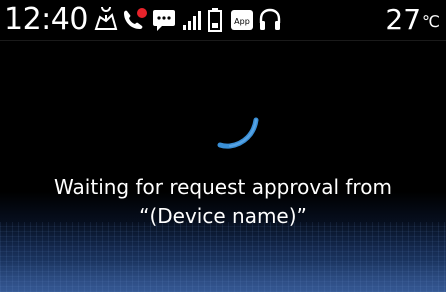 The image size is (446, 292). What do you see at coordinates (215, 20) in the screenshot?
I see `battery-icon` at bounding box center [215, 20].